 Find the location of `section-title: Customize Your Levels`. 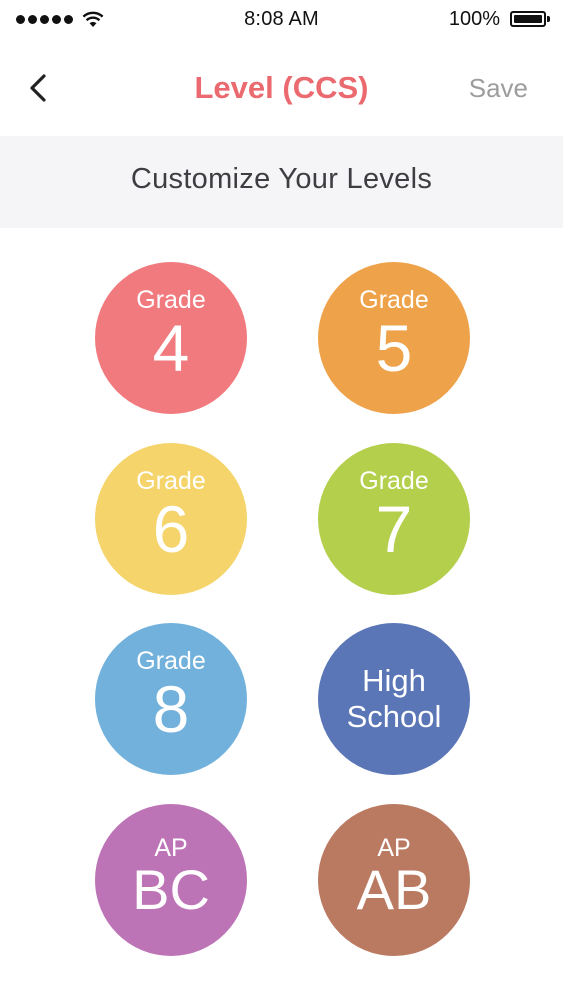

section-title: Customize Your Levels is located at coordinates (281, 179).